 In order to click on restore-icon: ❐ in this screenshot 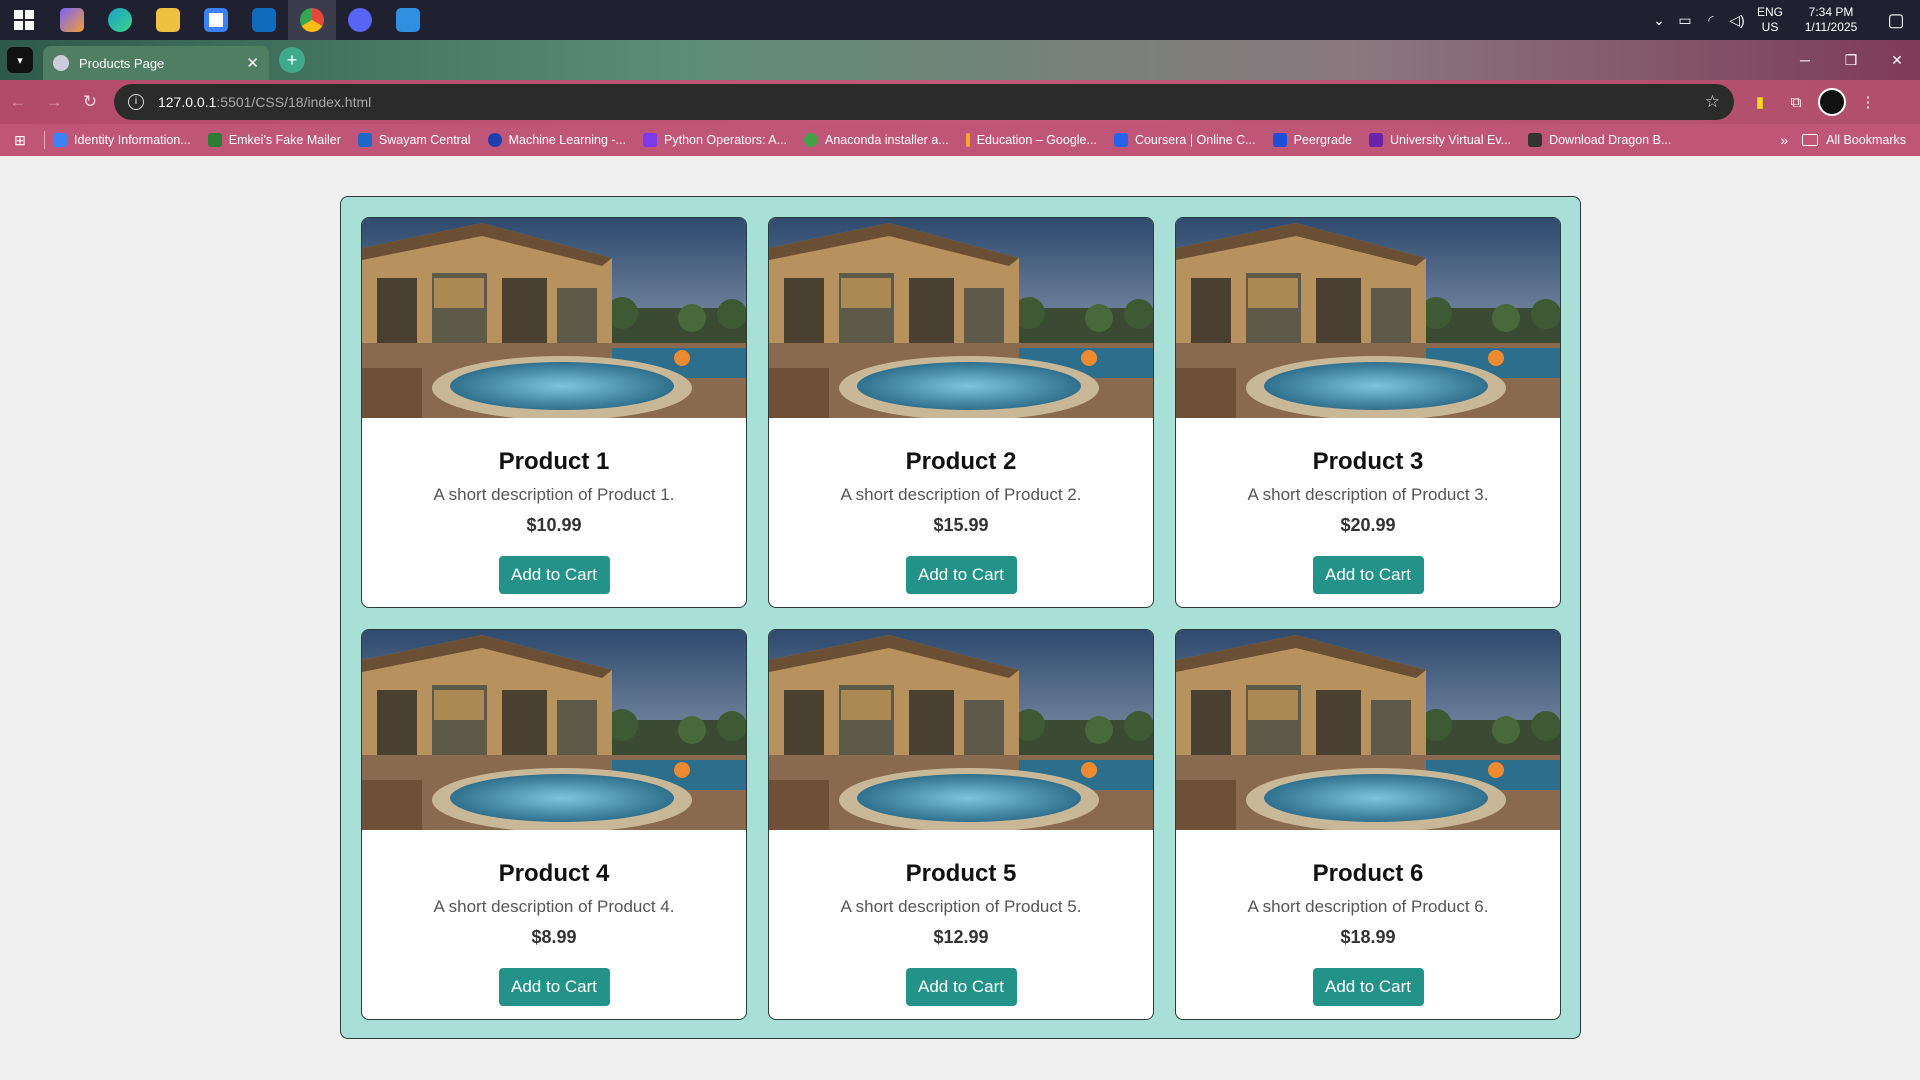, I will do `click(1851, 60)`.